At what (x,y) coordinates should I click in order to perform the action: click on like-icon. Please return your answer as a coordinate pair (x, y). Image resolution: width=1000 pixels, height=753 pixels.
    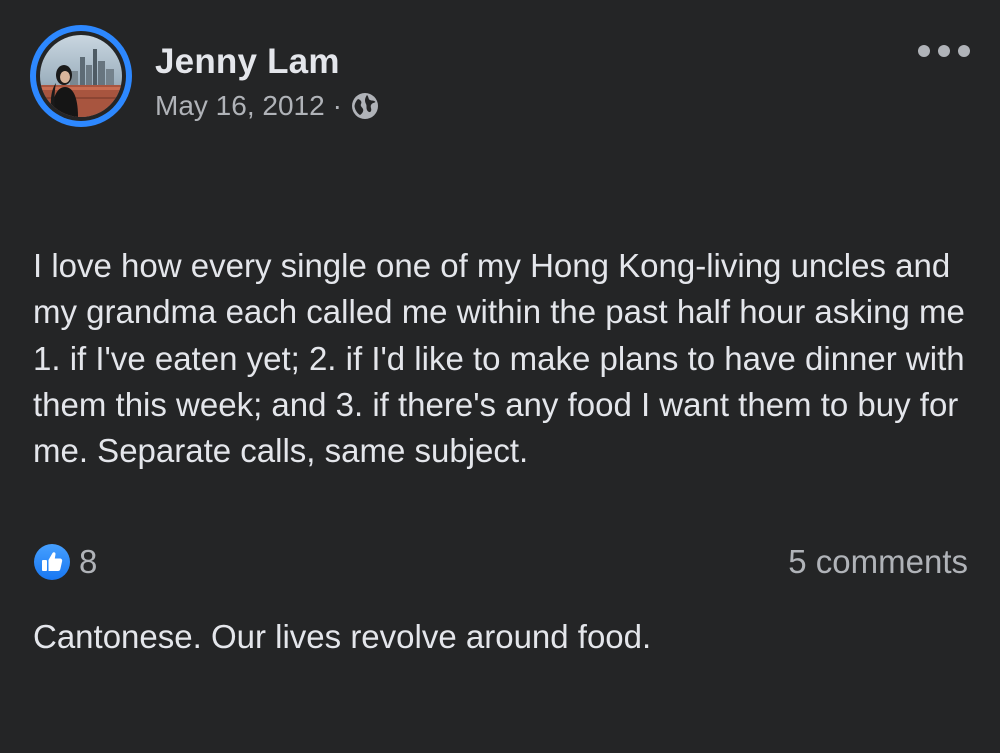
    Looking at the image, I should click on (52, 562).